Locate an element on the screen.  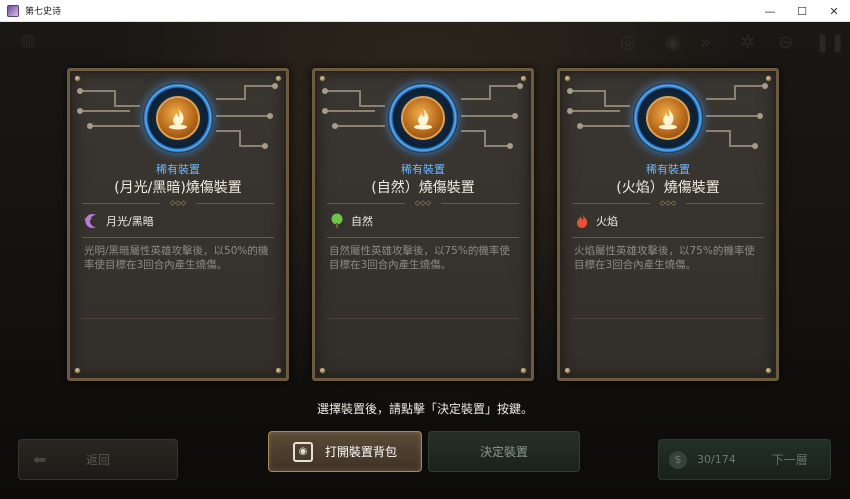
attribute-label: 火焰 is located at coordinates (607, 221).